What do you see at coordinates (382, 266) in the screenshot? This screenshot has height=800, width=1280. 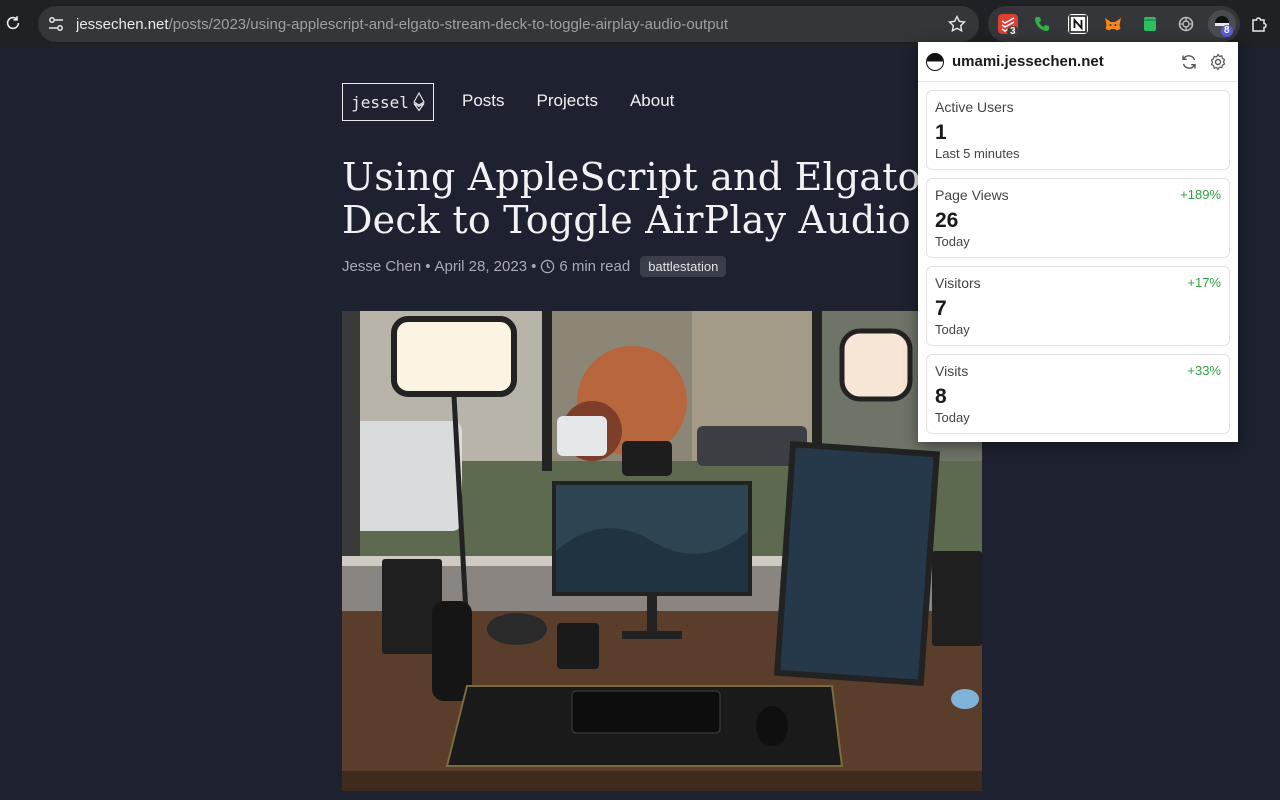 I see `post-author: Jesse Chen` at bounding box center [382, 266].